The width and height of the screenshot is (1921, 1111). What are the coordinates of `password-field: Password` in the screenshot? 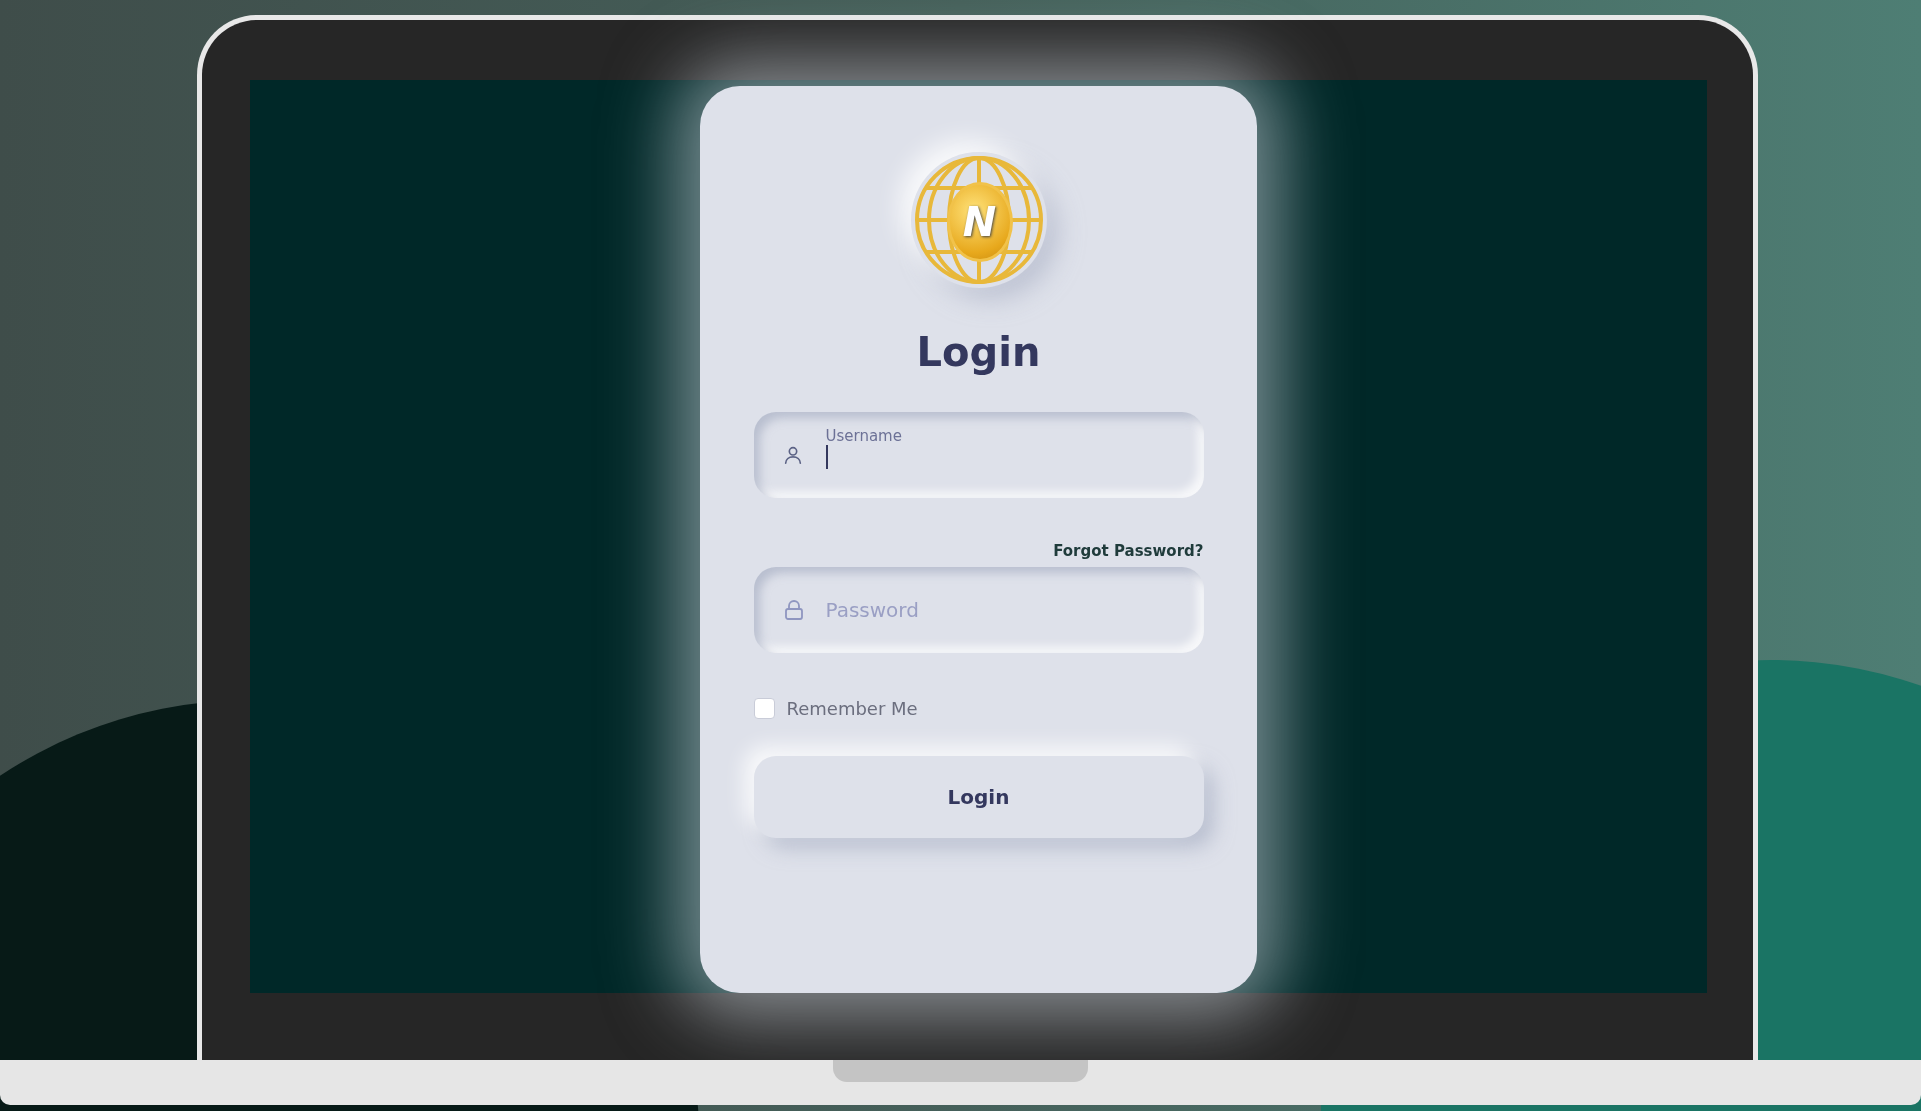 It's located at (978, 609).